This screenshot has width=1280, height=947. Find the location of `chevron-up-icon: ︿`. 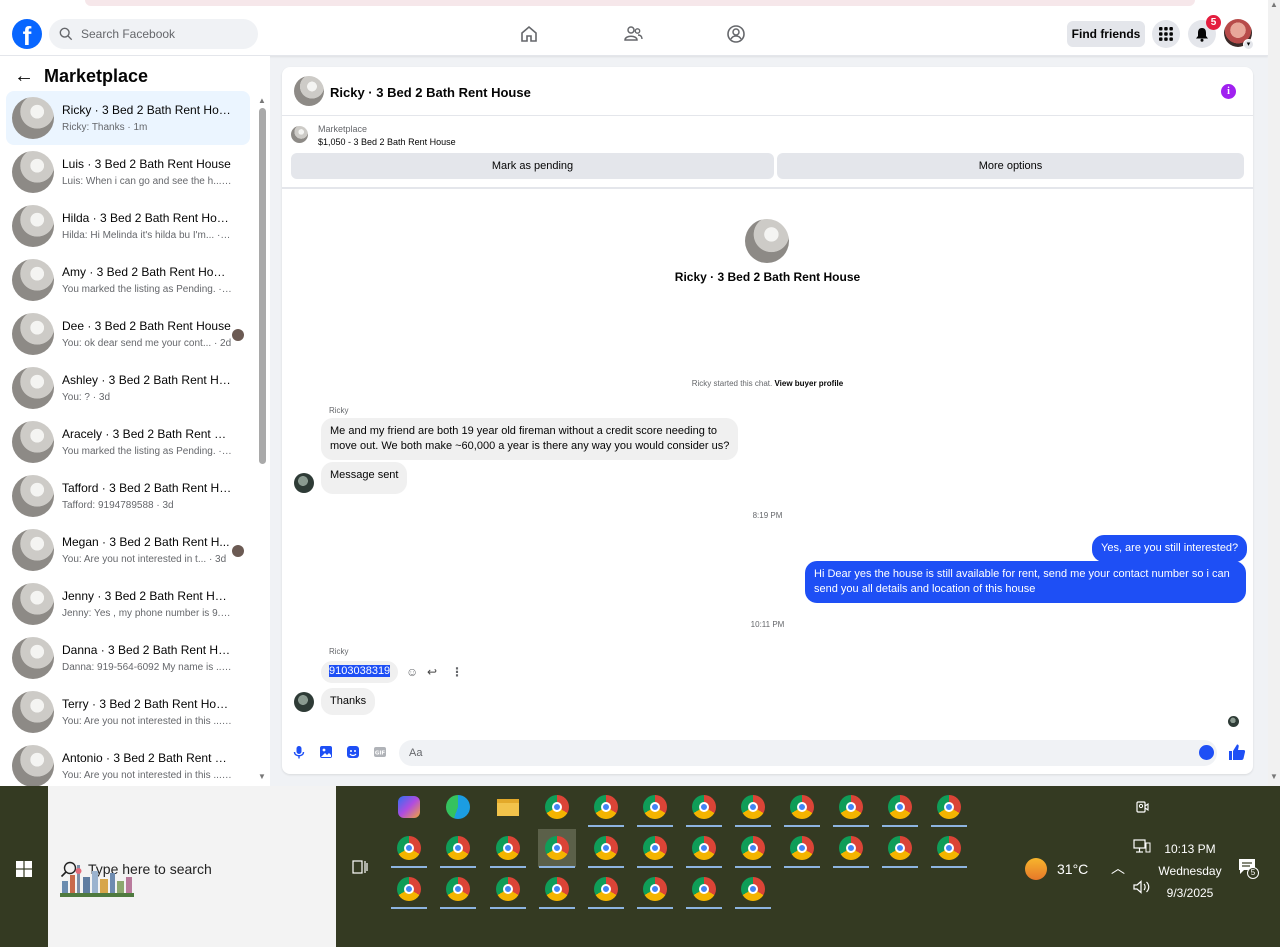

chevron-up-icon: ︿ is located at coordinates (1118, 868).